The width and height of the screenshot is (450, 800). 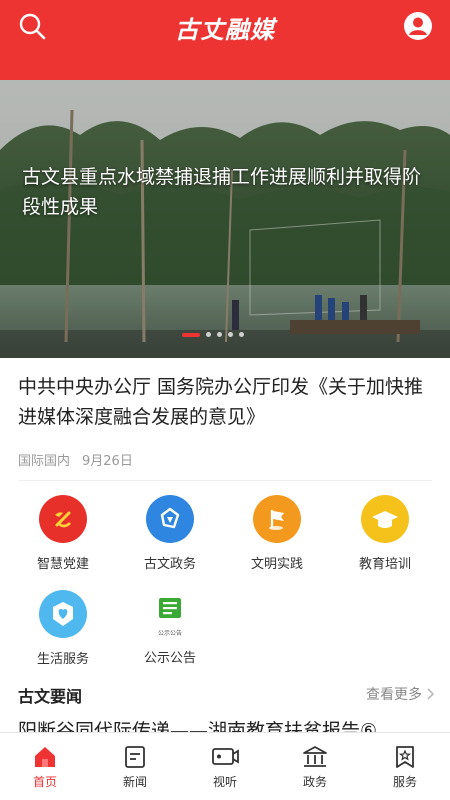 I want to click on flag-icon, so click(x=277, y=519).